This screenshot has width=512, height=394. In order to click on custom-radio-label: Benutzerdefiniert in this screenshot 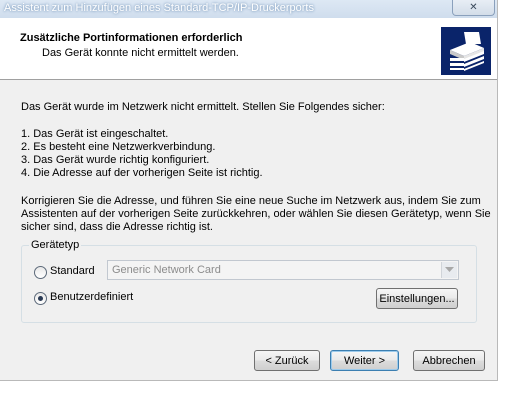, I will do `click(91, 297)`.